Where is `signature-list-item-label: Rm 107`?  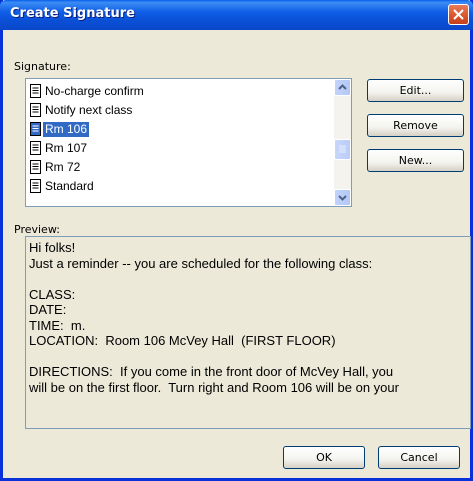 signature-list-item-label: Rm 107 is located at coordinates (66, 148).